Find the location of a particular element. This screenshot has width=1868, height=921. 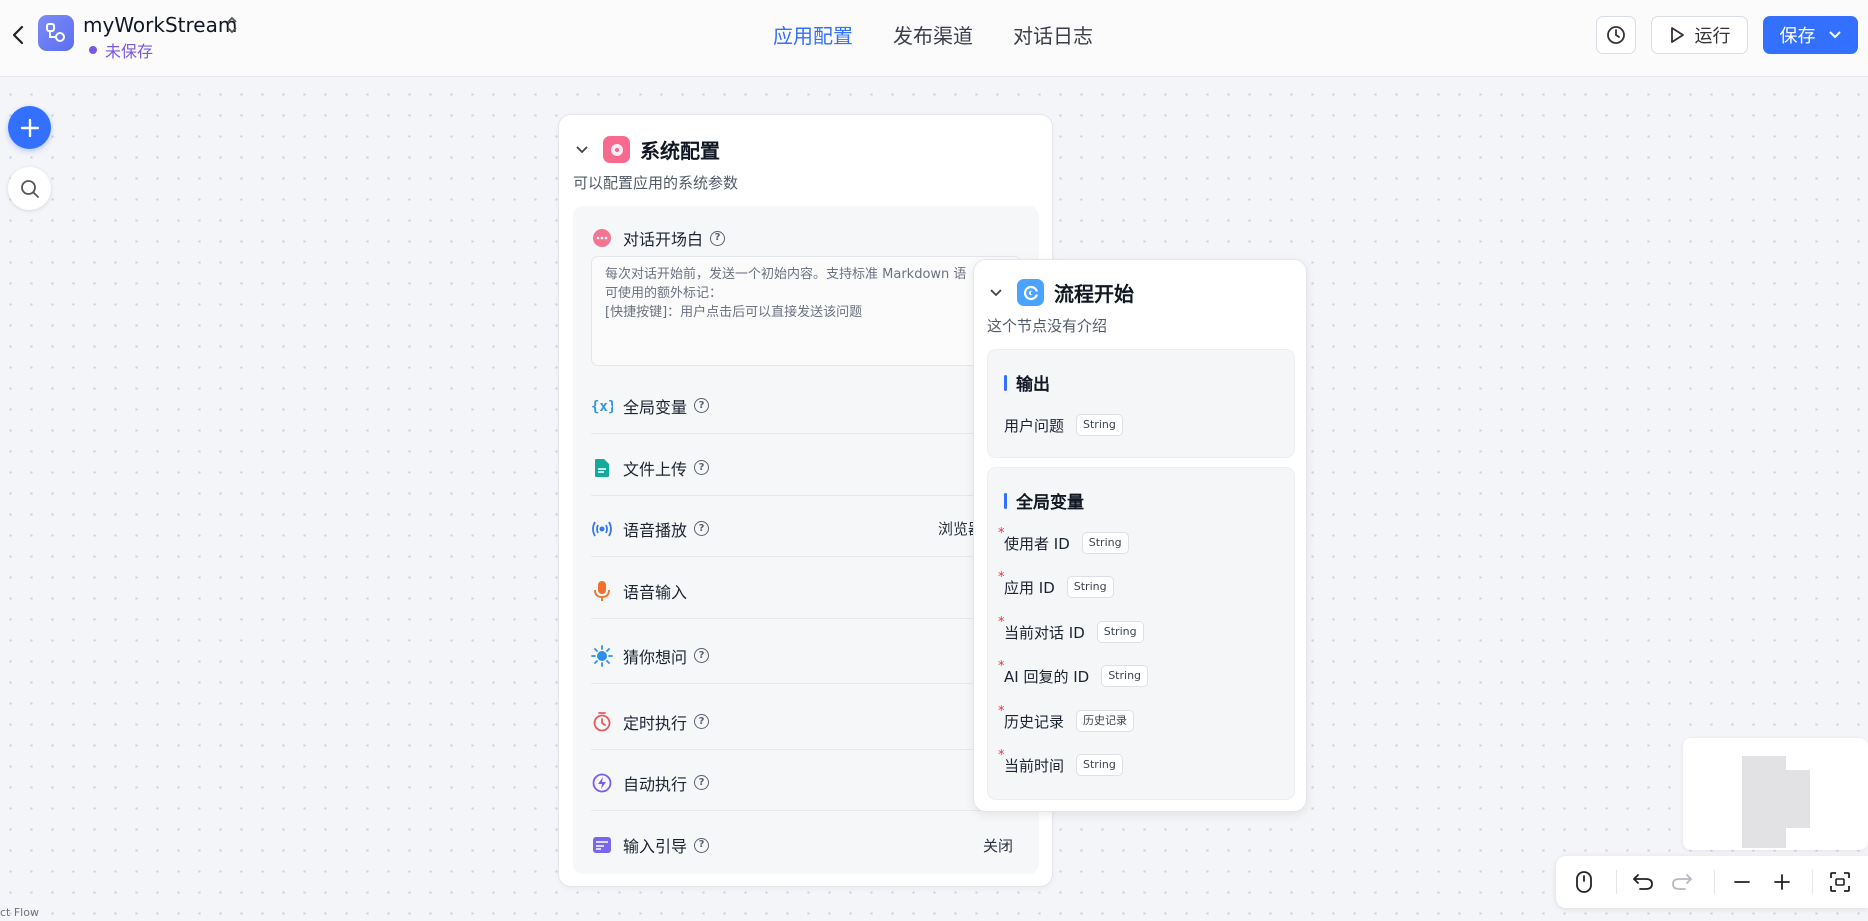

setting-label: 全局变量 is located at coordinates (655, 407).